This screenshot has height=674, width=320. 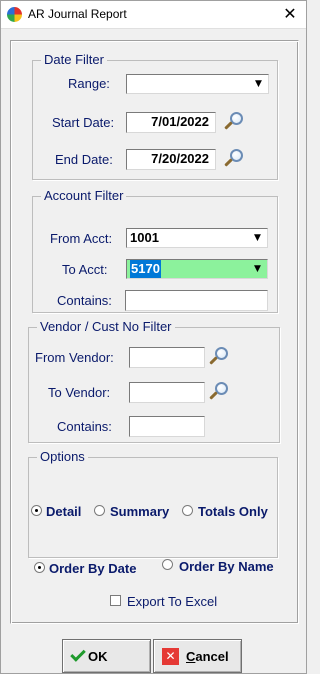 I want to click on checkmark-icon, so click(x=78, y=654).